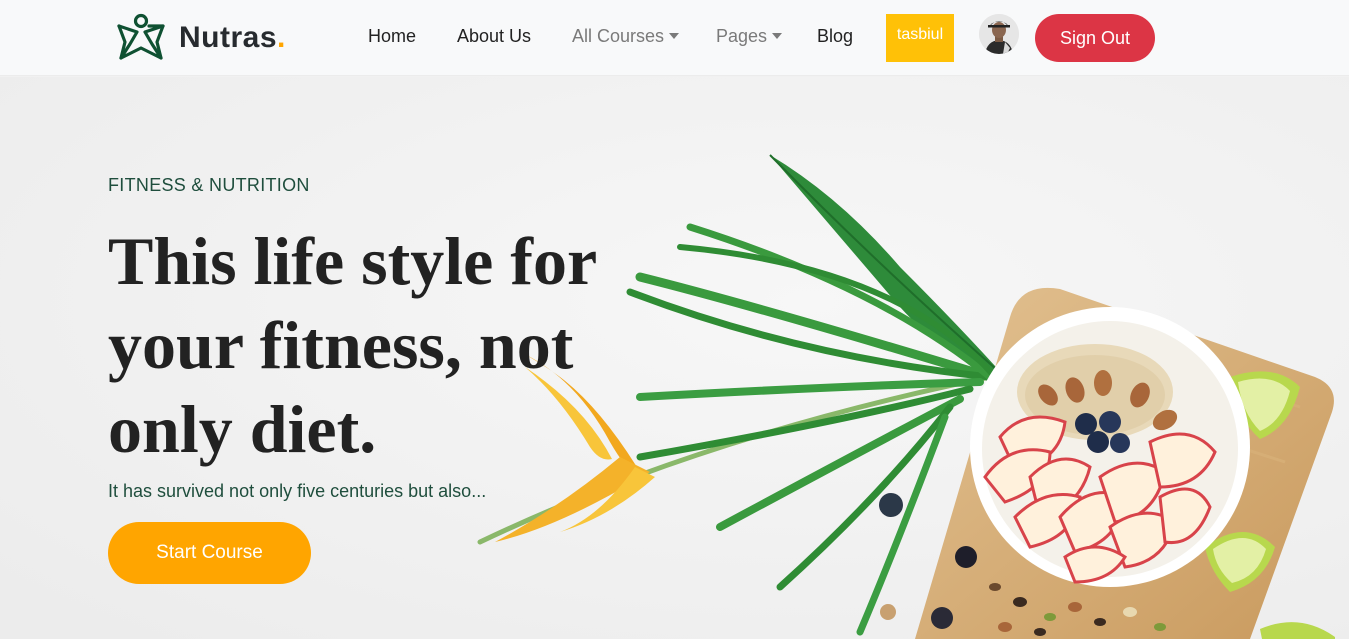  I want to click on nav-about-us: About Us, so click(494, 36).